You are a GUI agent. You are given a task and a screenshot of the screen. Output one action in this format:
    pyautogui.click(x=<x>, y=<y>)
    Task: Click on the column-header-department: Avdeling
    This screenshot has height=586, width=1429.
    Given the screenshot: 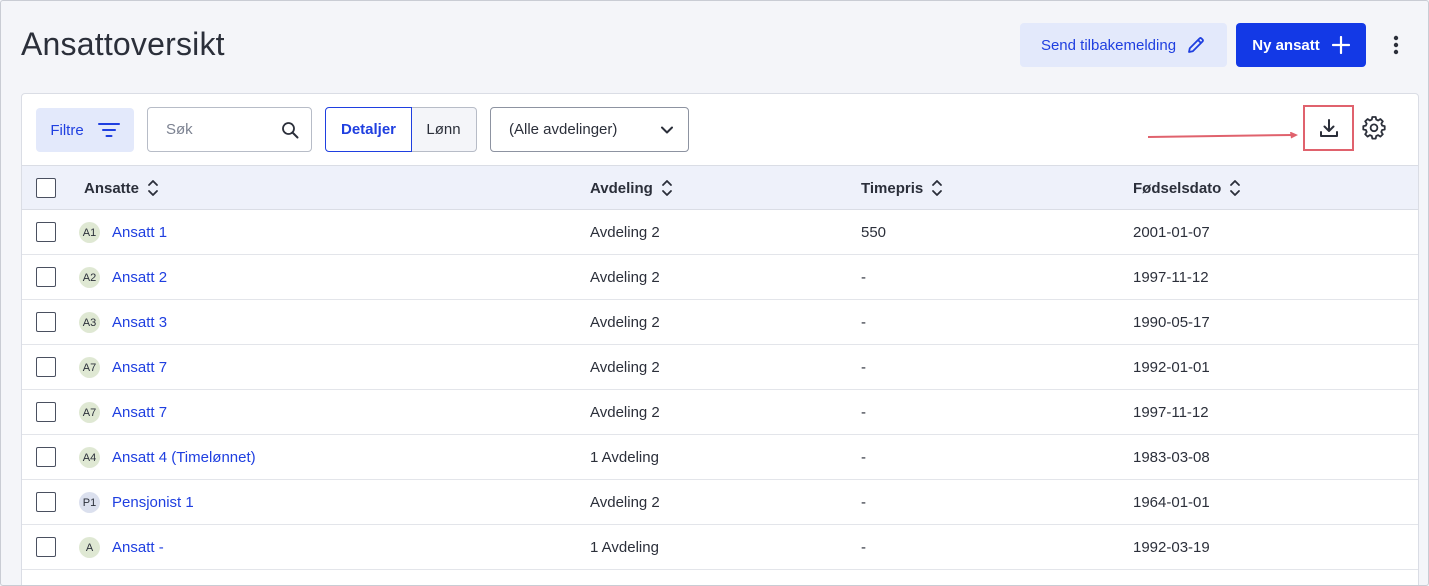 What is the action you would take?
    pyautogui.click(x=631, y=188)
    